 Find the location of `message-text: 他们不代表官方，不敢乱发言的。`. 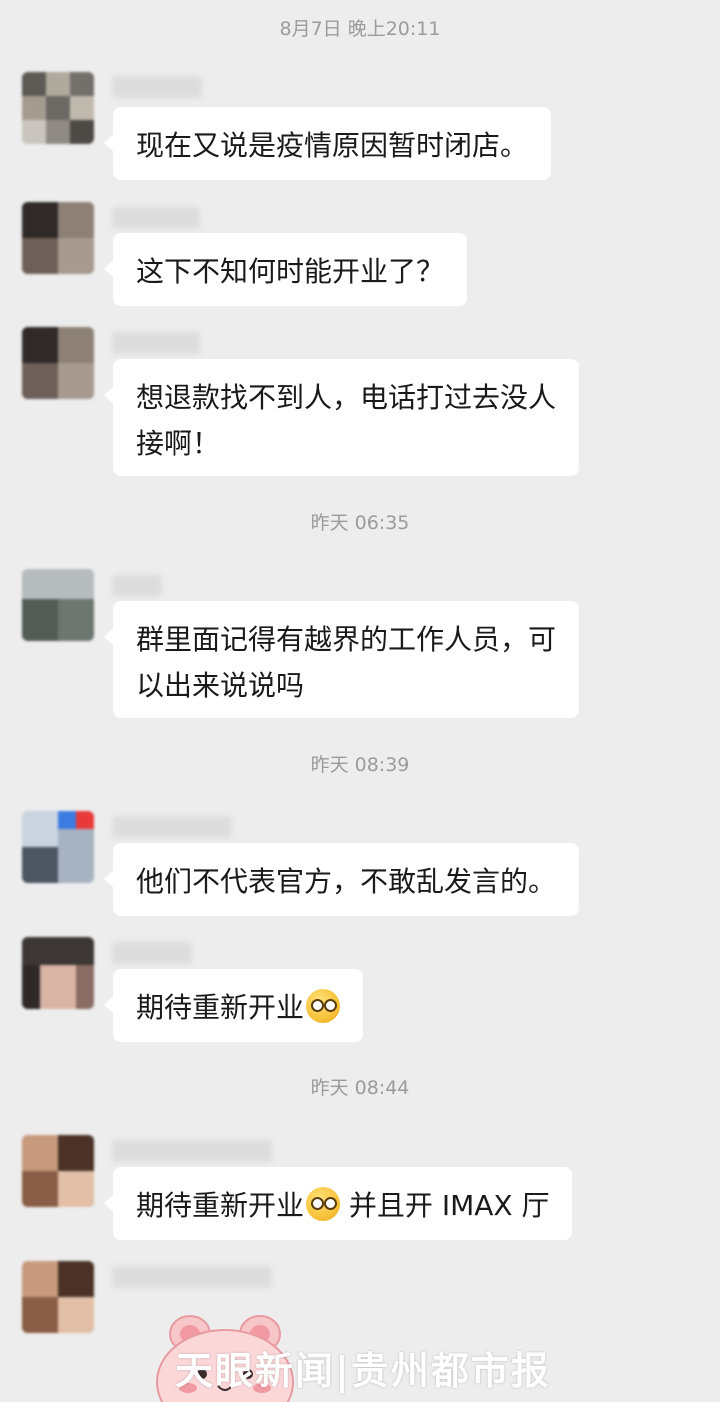

message-text: 他们不代表官方，不敢乱发言的。 is located at coordinates (346, 881).